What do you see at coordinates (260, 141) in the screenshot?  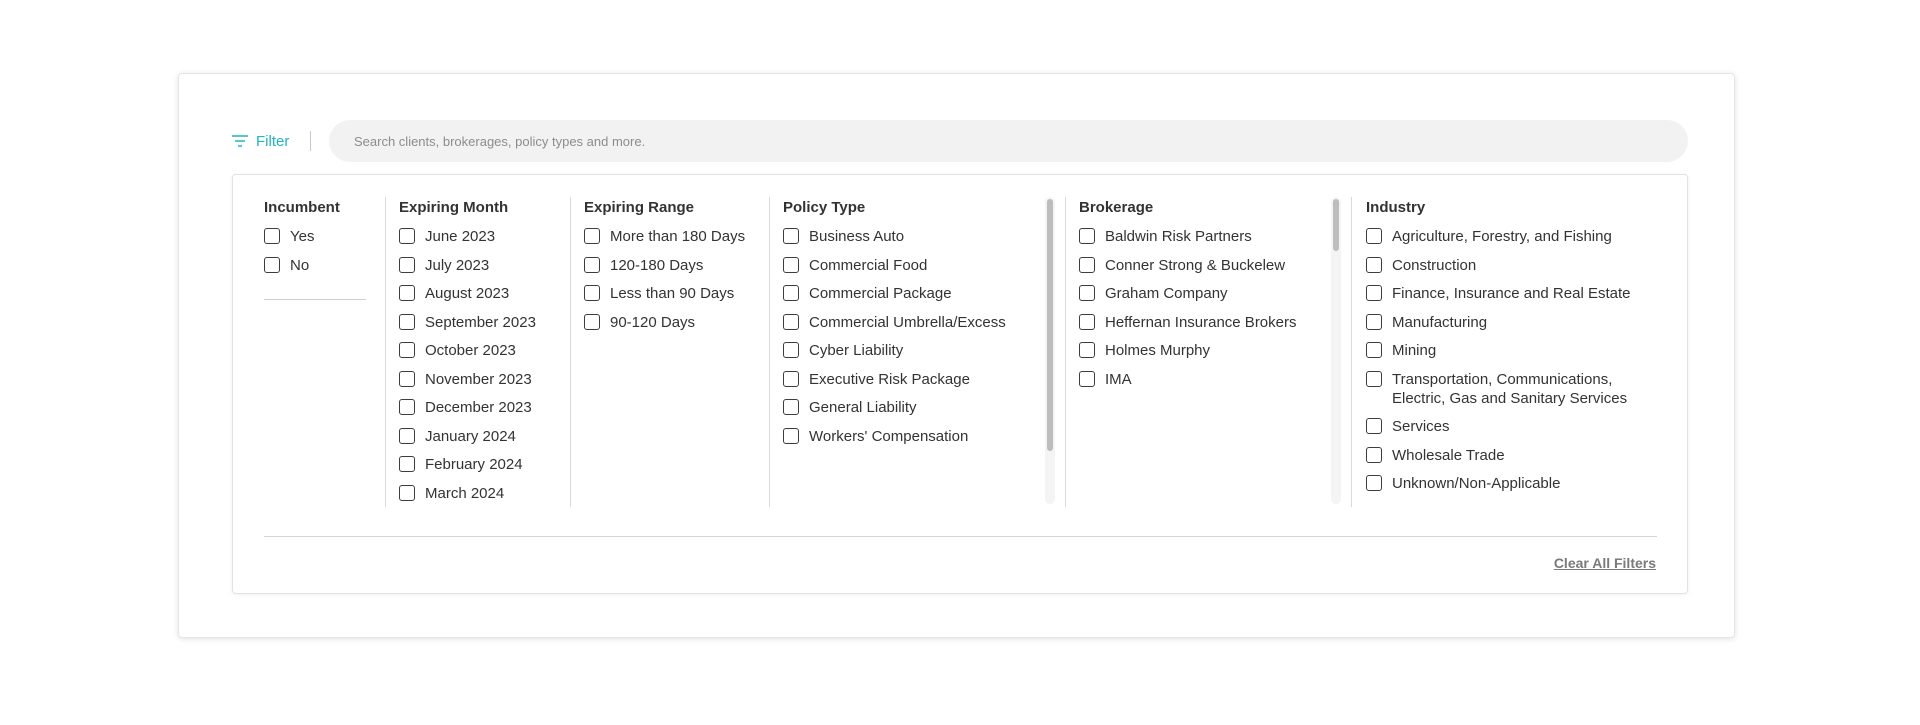 I see `filter-toggle-button: Filter` at bounding box center [260, 141].